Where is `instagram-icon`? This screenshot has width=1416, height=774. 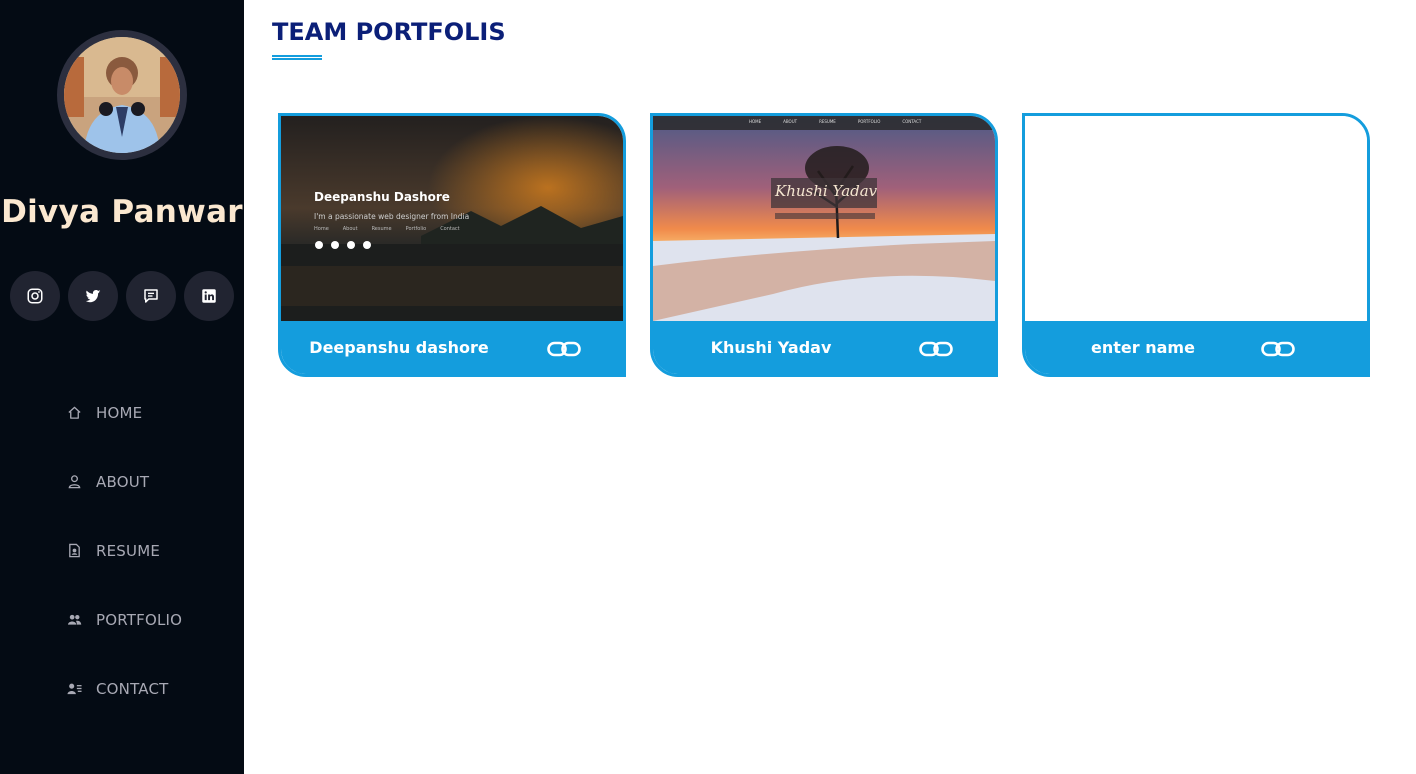
instagram-icon is located at coordinates (35, 296).